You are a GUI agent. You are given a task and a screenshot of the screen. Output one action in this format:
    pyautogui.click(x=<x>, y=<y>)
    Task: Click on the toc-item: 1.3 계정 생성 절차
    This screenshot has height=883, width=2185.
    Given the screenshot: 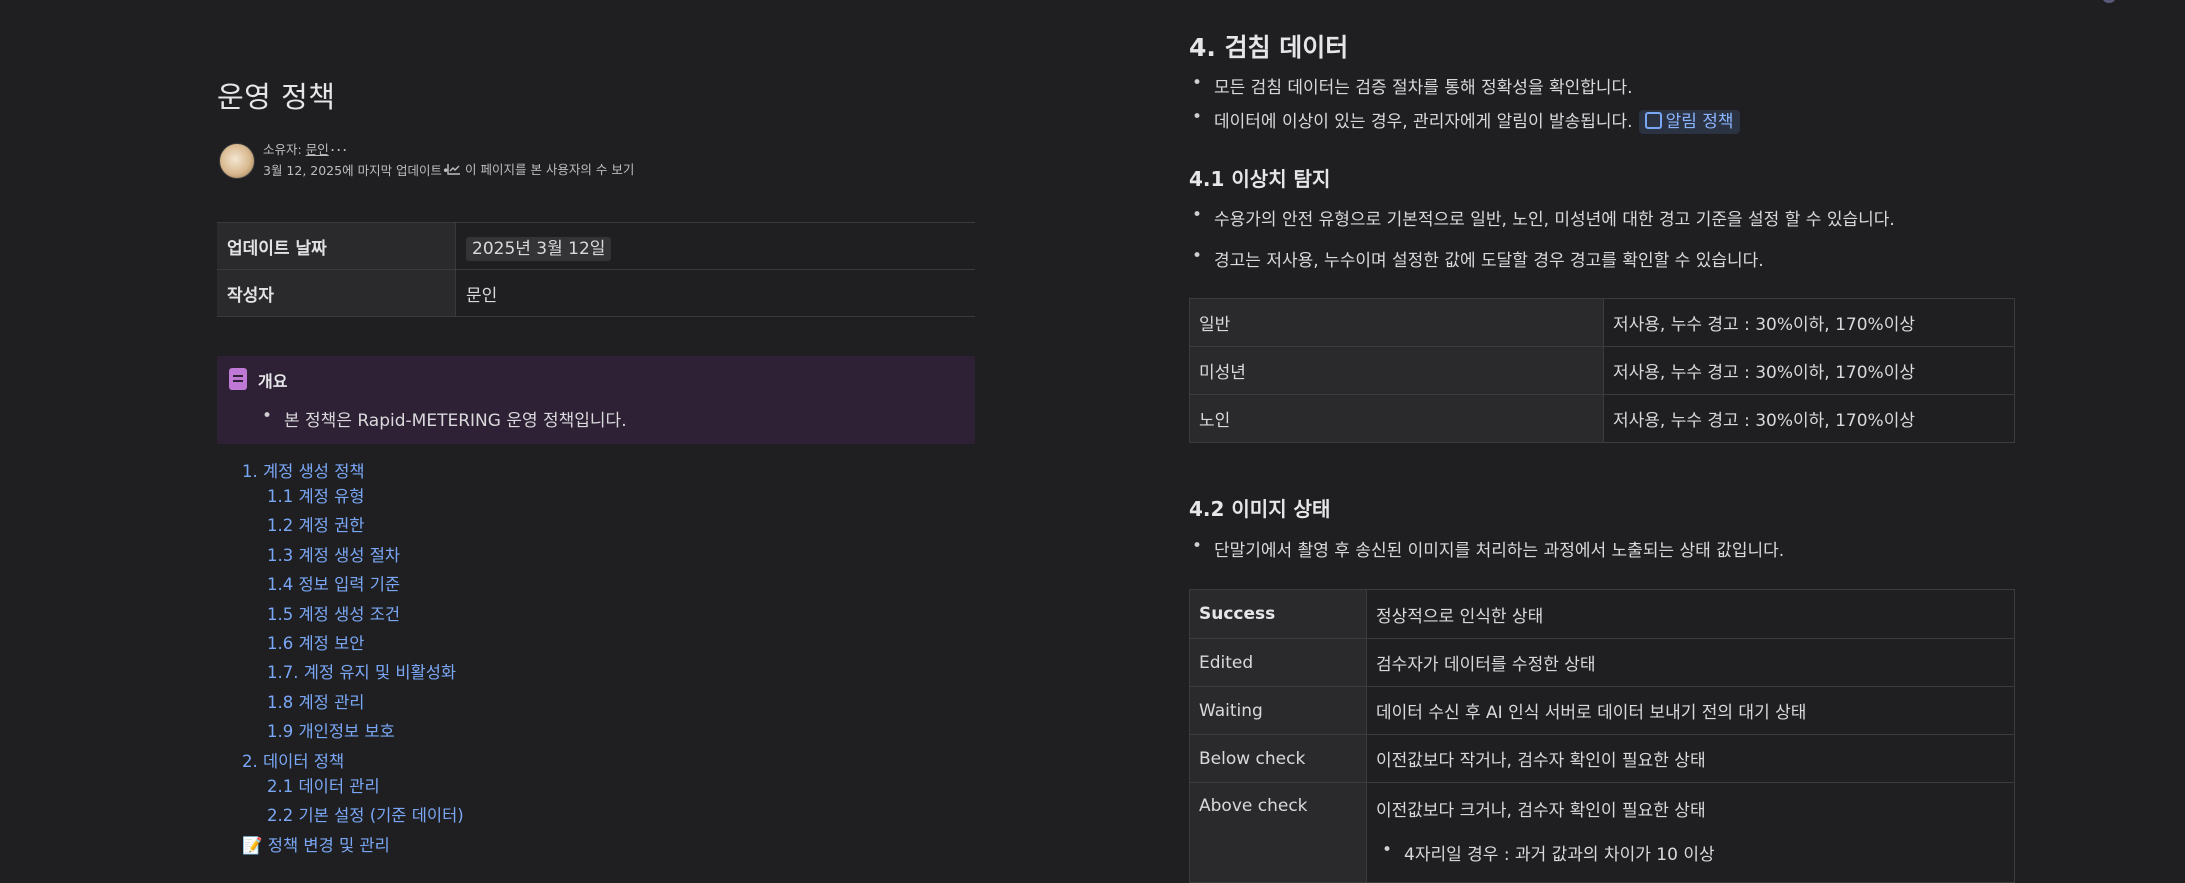 What is the action you would take?
    pyautogui.click(x=333, y=554)
    